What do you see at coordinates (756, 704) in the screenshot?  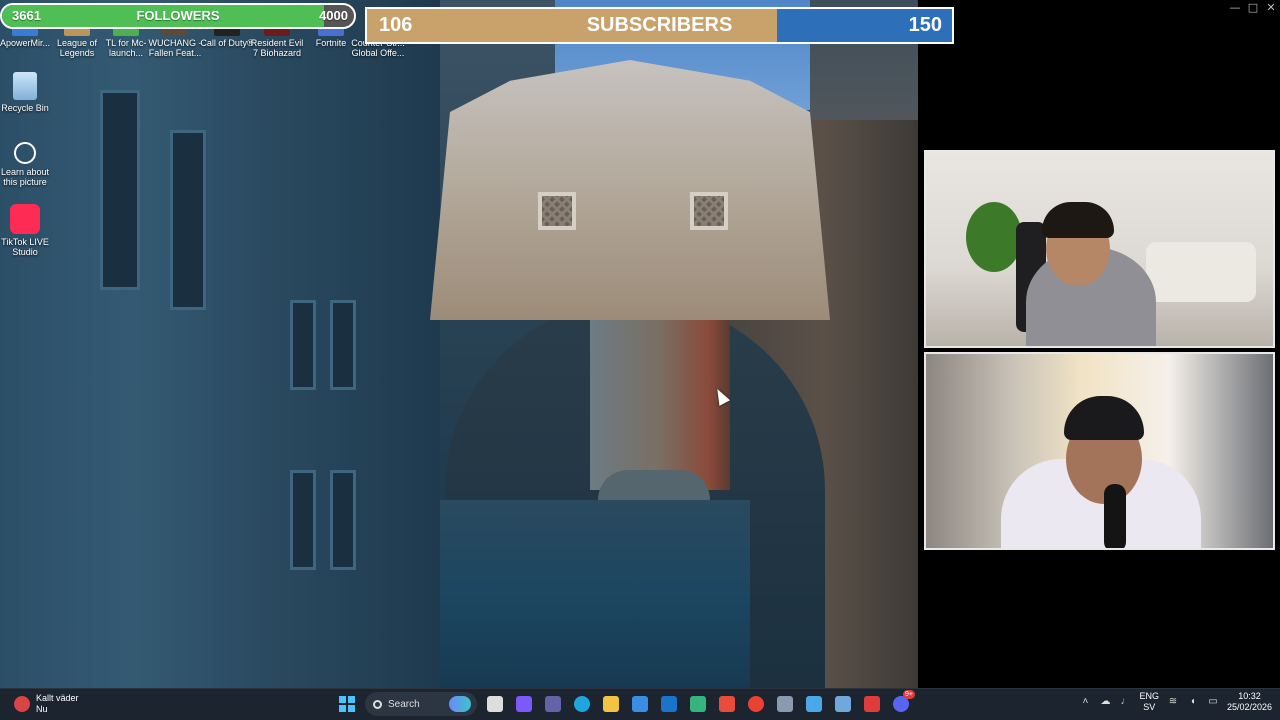 I see `chrome-icon` at bounding box center [756, 704].